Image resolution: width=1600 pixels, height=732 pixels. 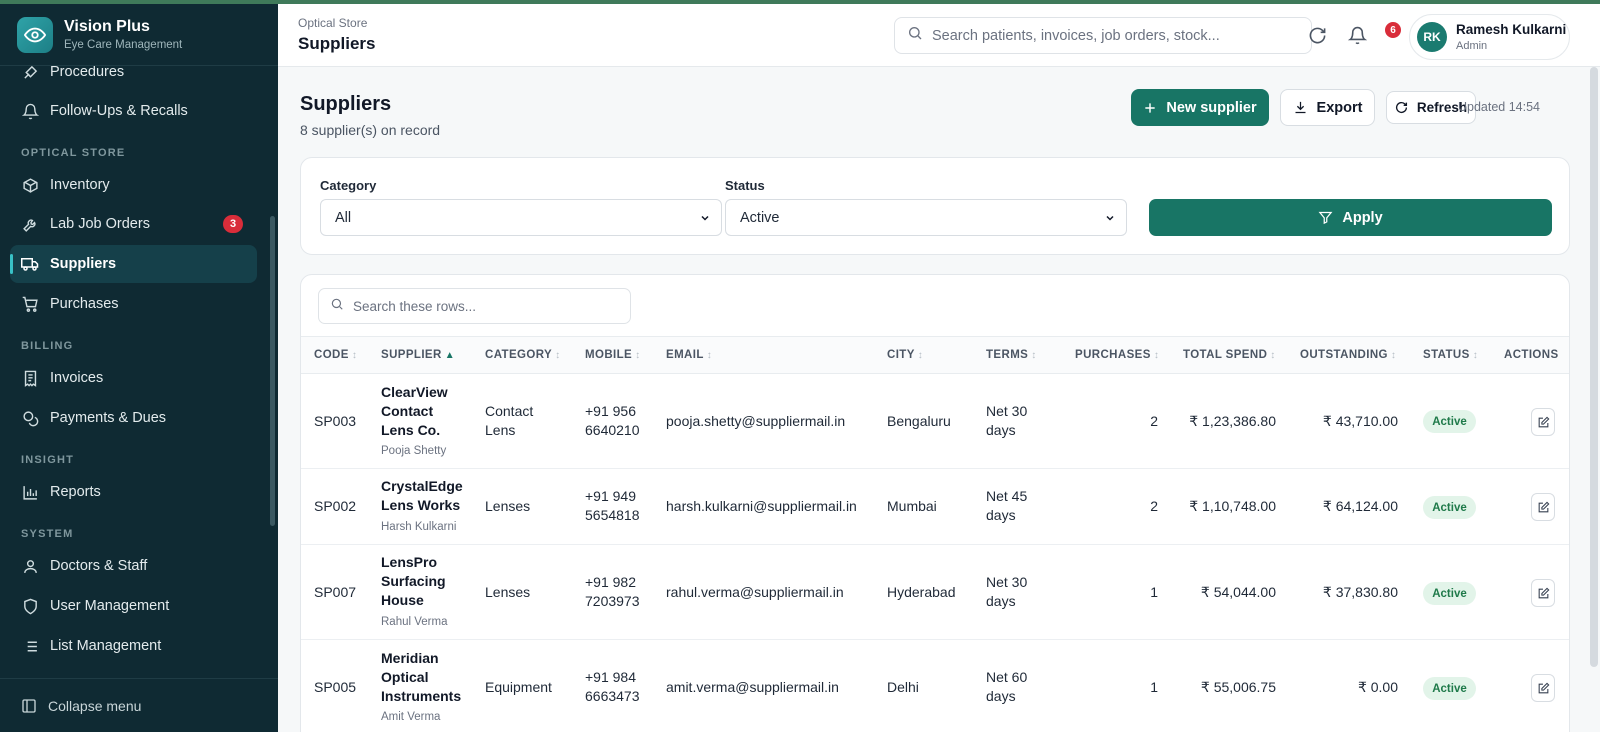 What do you see at coordinates (1117, 35) in the screenshot?
I see `global-search-input` at bounding box center [1117, 35].